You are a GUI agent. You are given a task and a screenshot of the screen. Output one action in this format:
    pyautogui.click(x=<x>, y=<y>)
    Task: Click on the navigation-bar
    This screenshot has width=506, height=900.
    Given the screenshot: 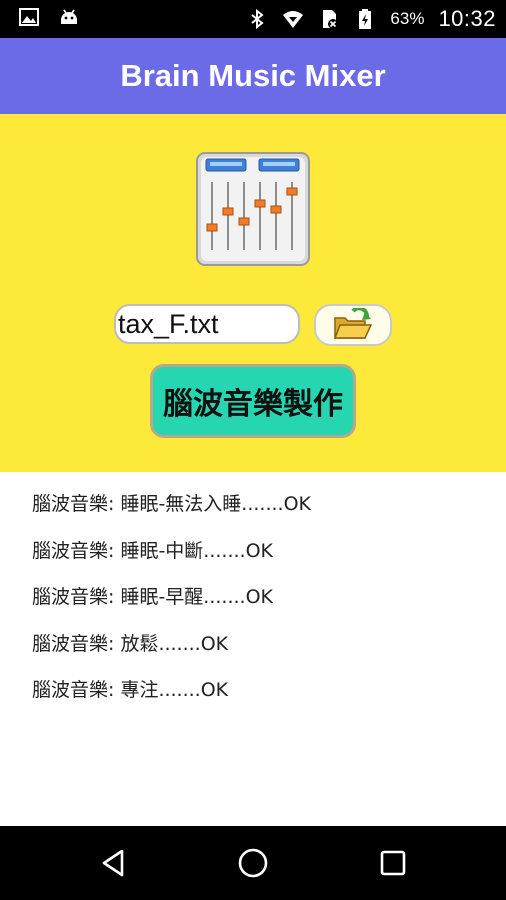 What is the action you would take?
    pyautogui.click(x=253, y=863)
    